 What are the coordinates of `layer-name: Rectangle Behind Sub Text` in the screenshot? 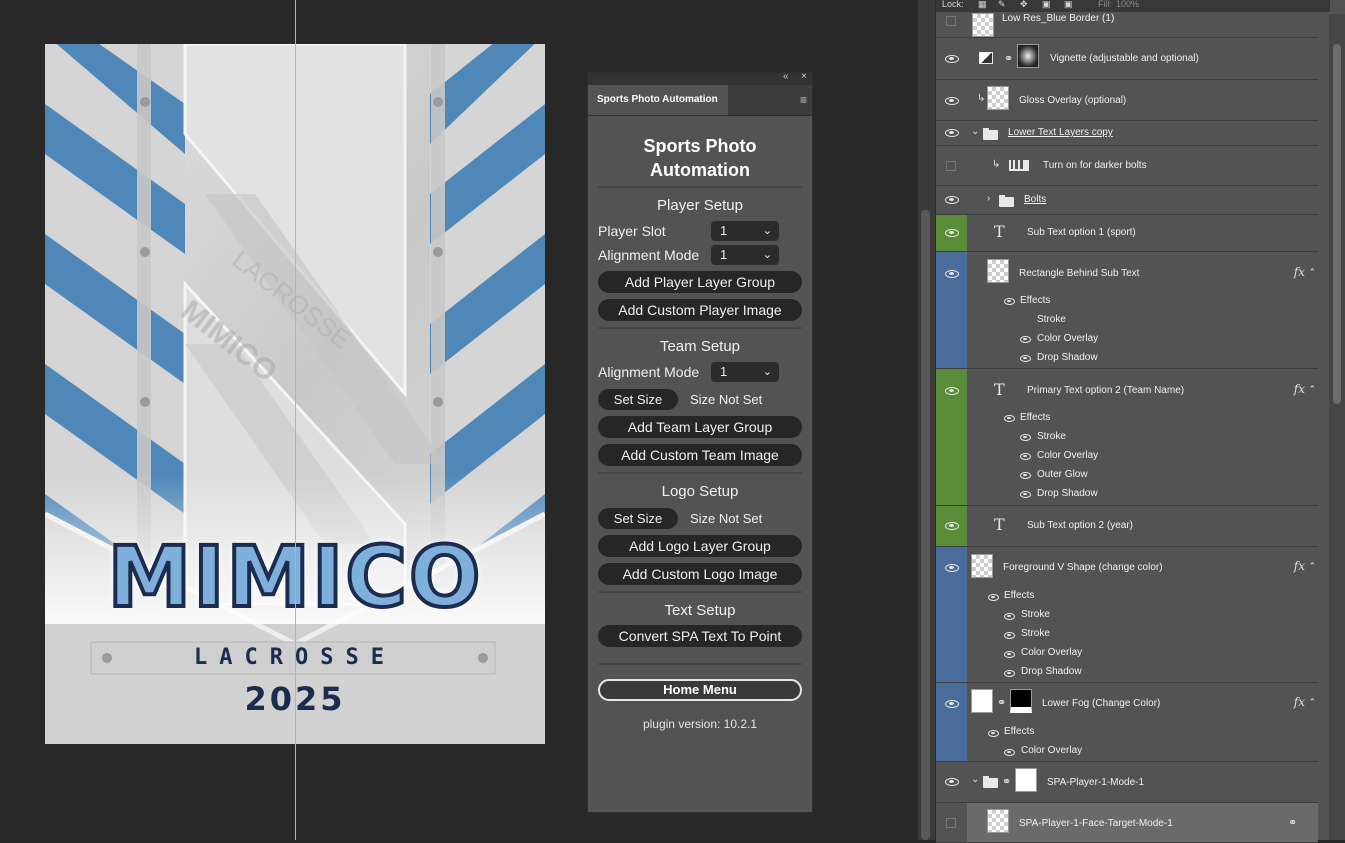 It's located at (1079, 273).